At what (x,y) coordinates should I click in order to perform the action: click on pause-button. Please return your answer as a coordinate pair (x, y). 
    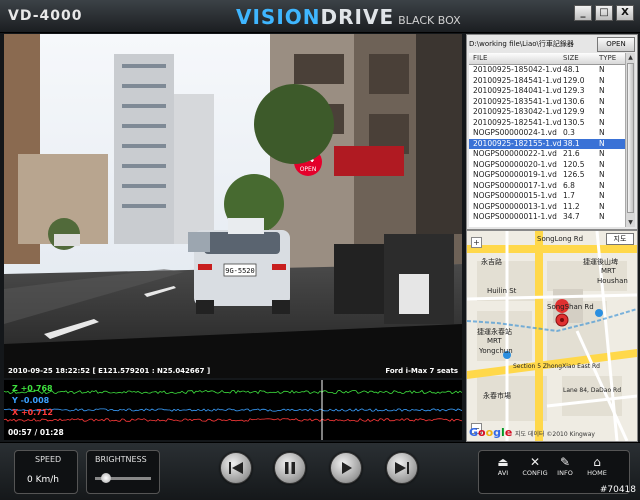
    Looking at the image, I should click on (290, 468).